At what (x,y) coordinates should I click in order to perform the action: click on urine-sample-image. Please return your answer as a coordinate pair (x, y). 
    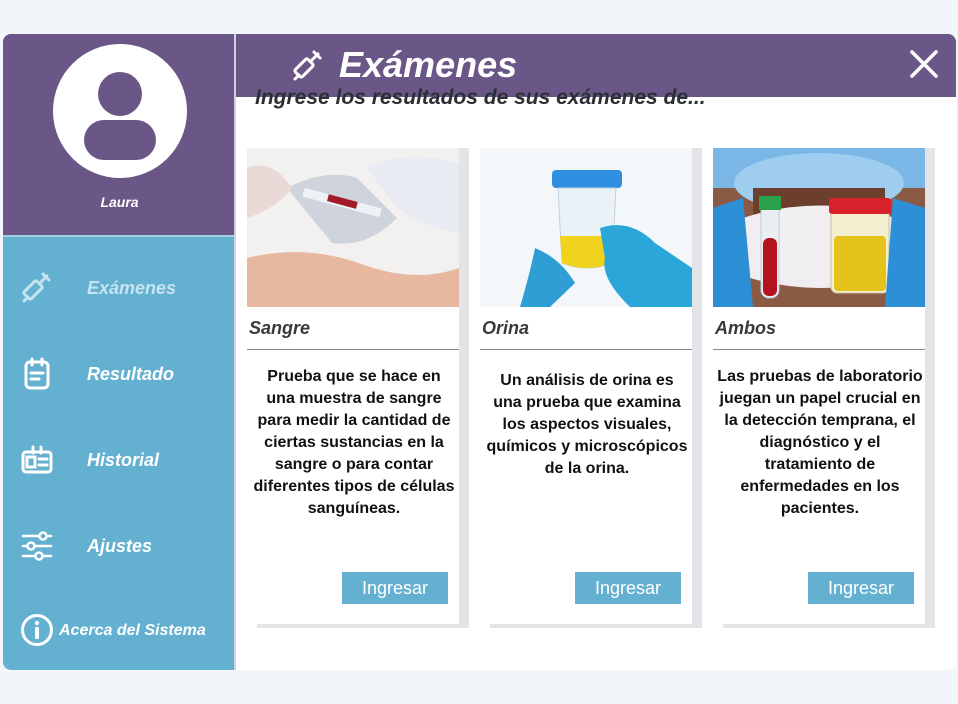
    Looking at the image, I should click on (586, 227).